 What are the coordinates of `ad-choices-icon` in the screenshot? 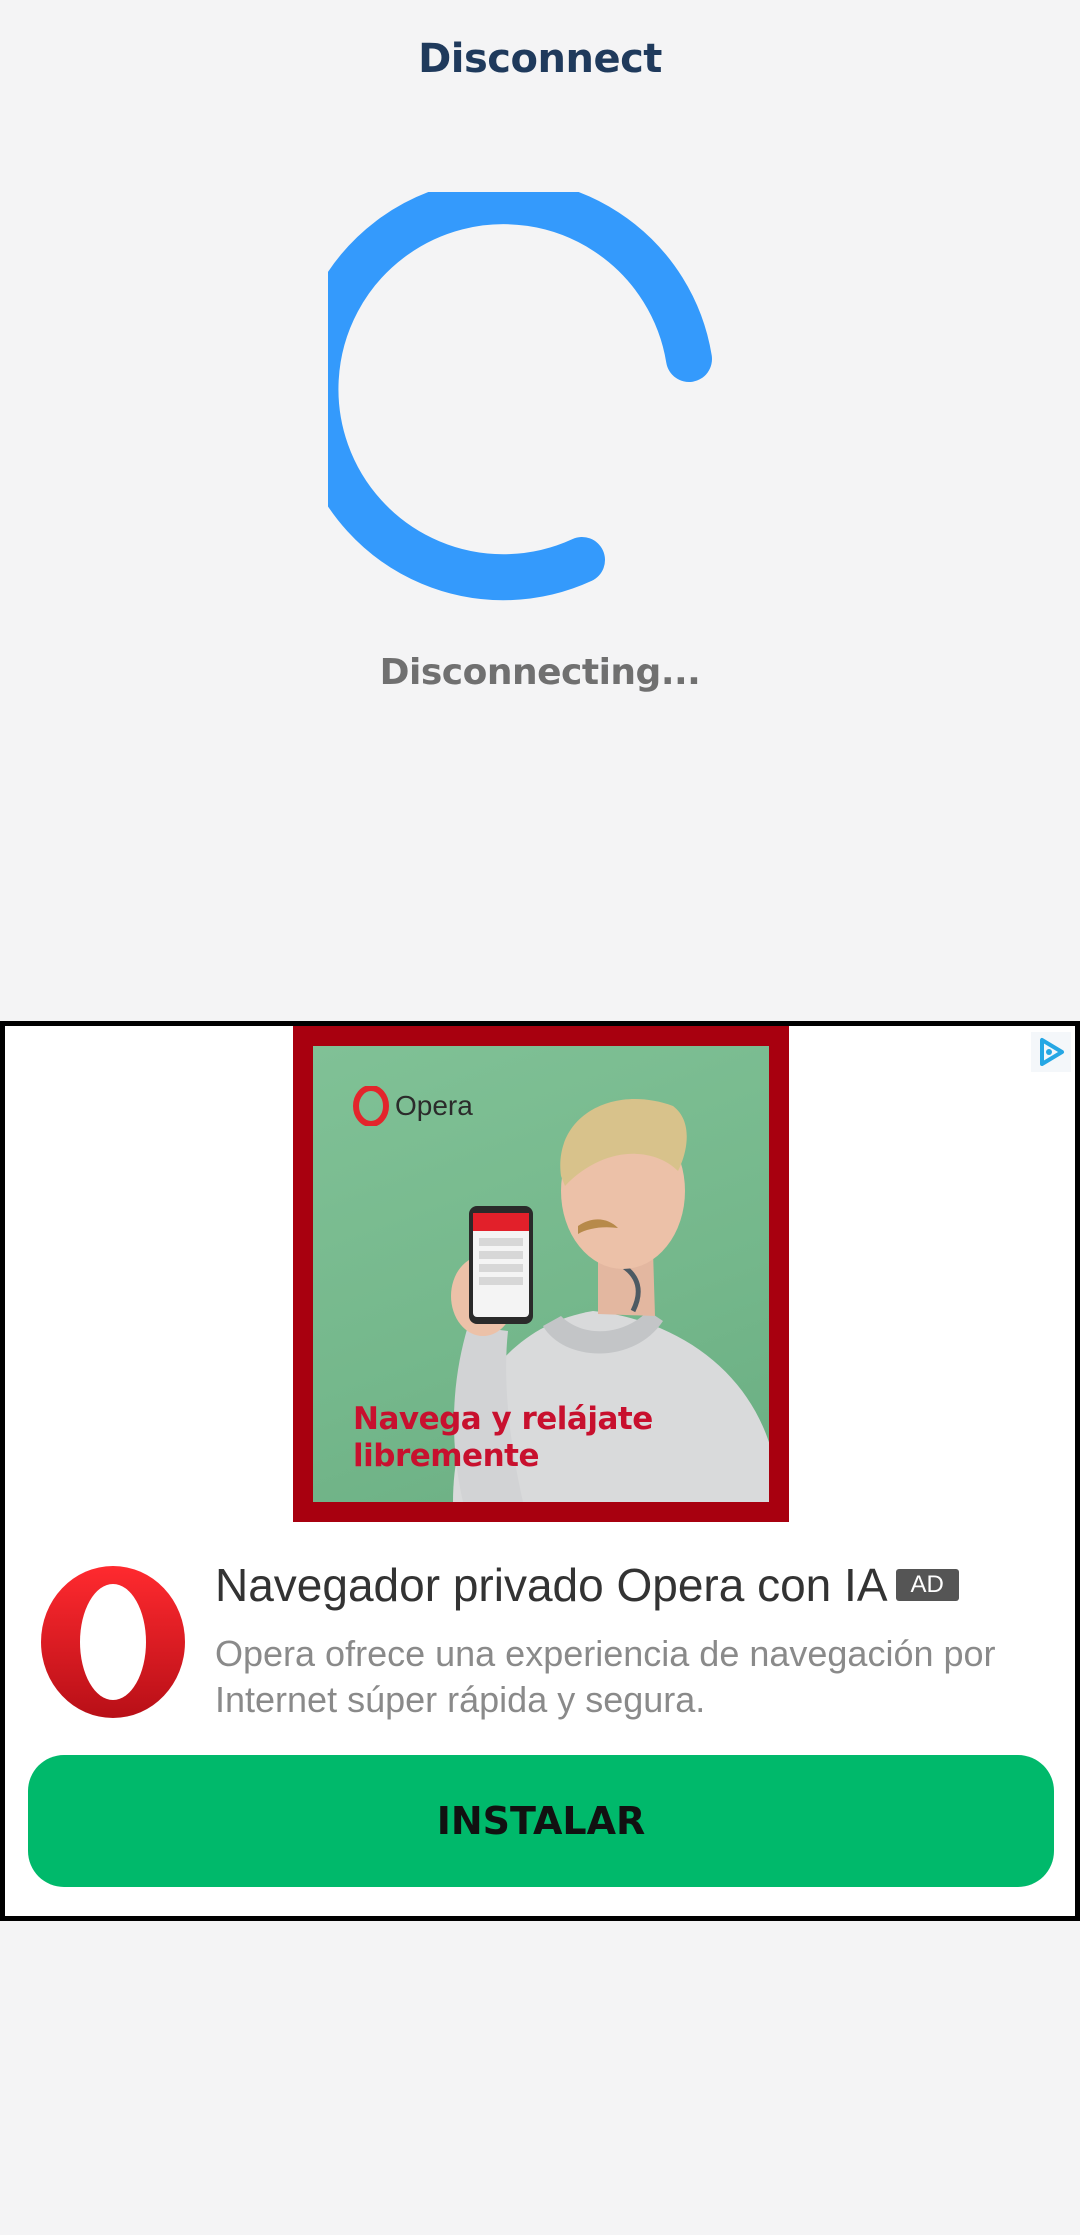 It's located at (1051, 1052).